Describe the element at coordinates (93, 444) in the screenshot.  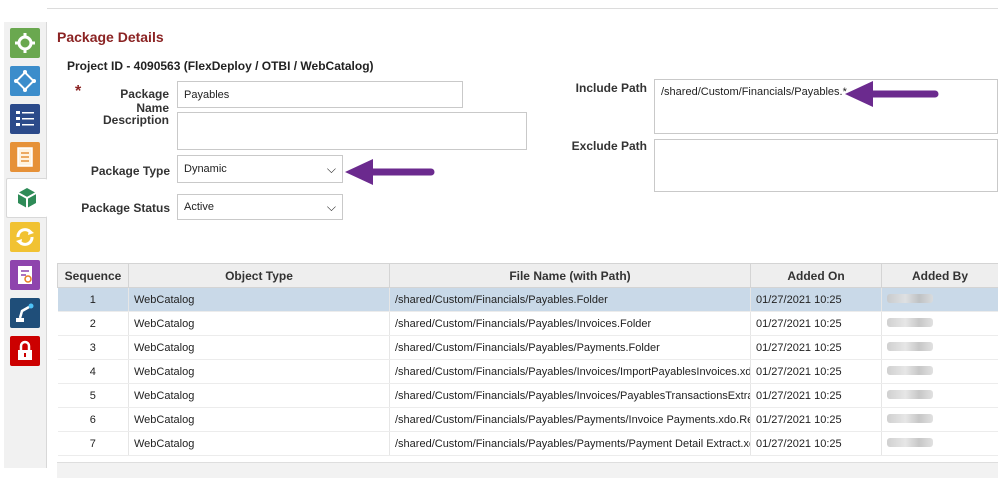
I see `cell-sequence: 7` at that location.